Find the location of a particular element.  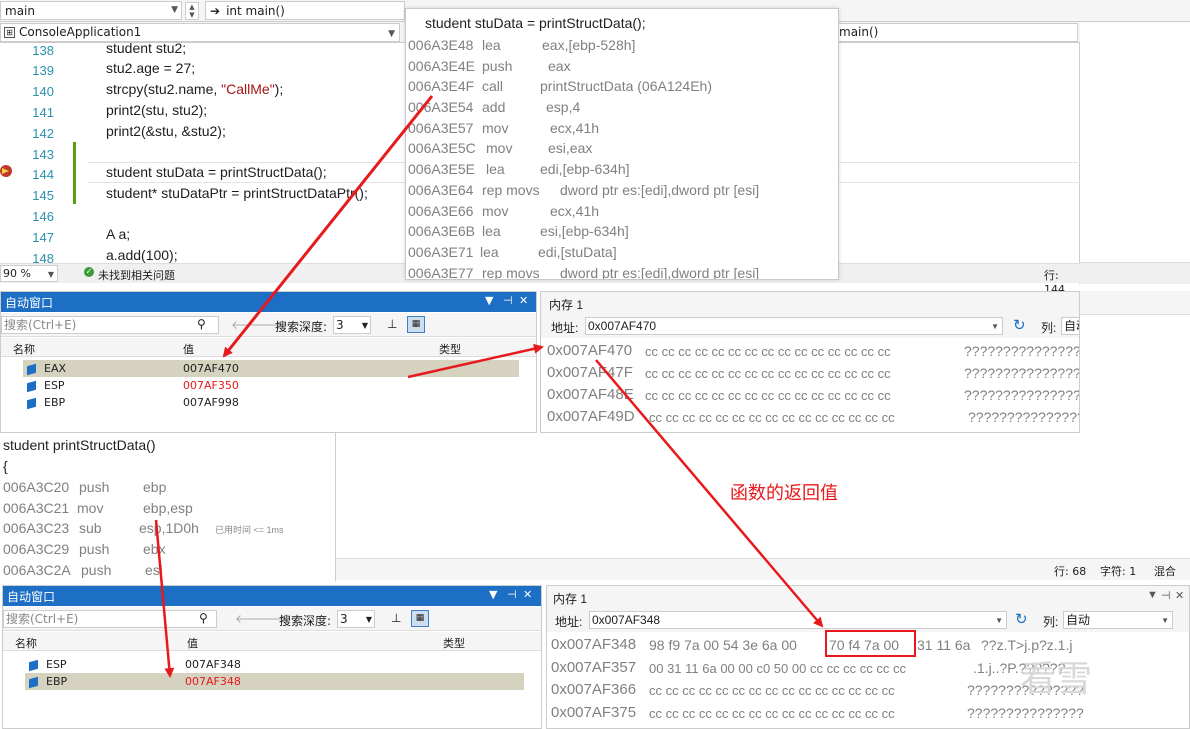

disasm-args: esi,[ebp-634h] is located at coordinates (584, 231).